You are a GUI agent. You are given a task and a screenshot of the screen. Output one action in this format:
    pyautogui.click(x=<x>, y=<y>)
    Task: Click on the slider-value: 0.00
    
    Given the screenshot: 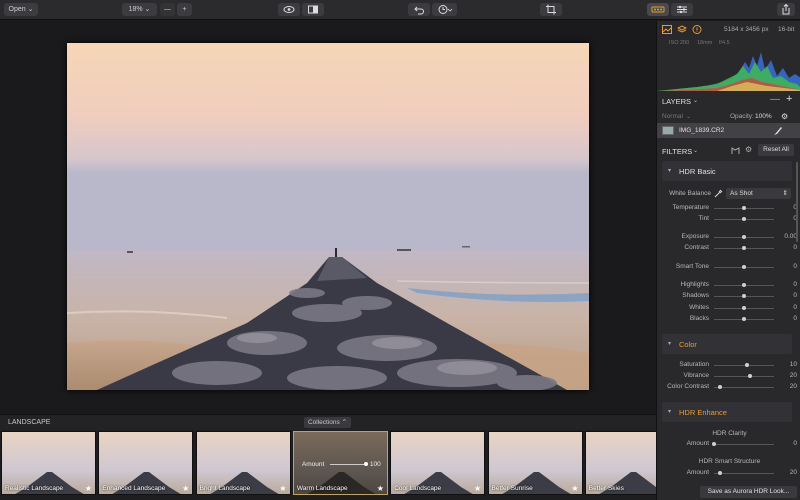 What is the action you would take?
    pyautogui.click(x=787, y=236)
    